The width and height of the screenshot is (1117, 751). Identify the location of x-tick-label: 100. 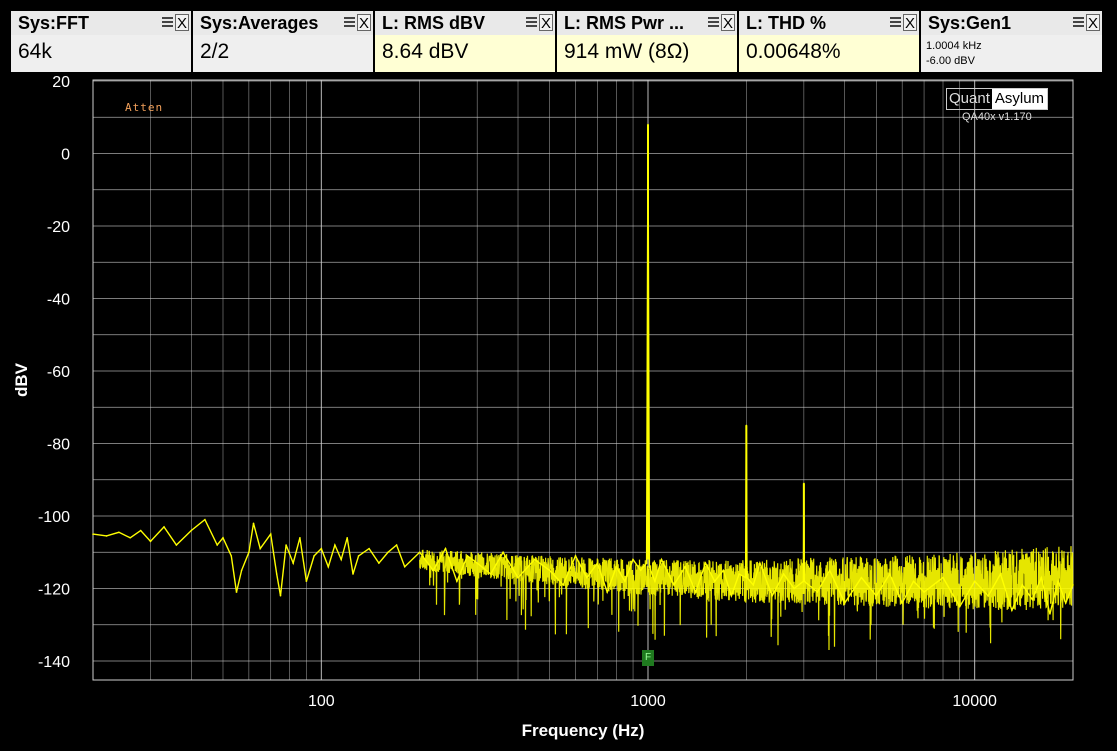
(321, 701).